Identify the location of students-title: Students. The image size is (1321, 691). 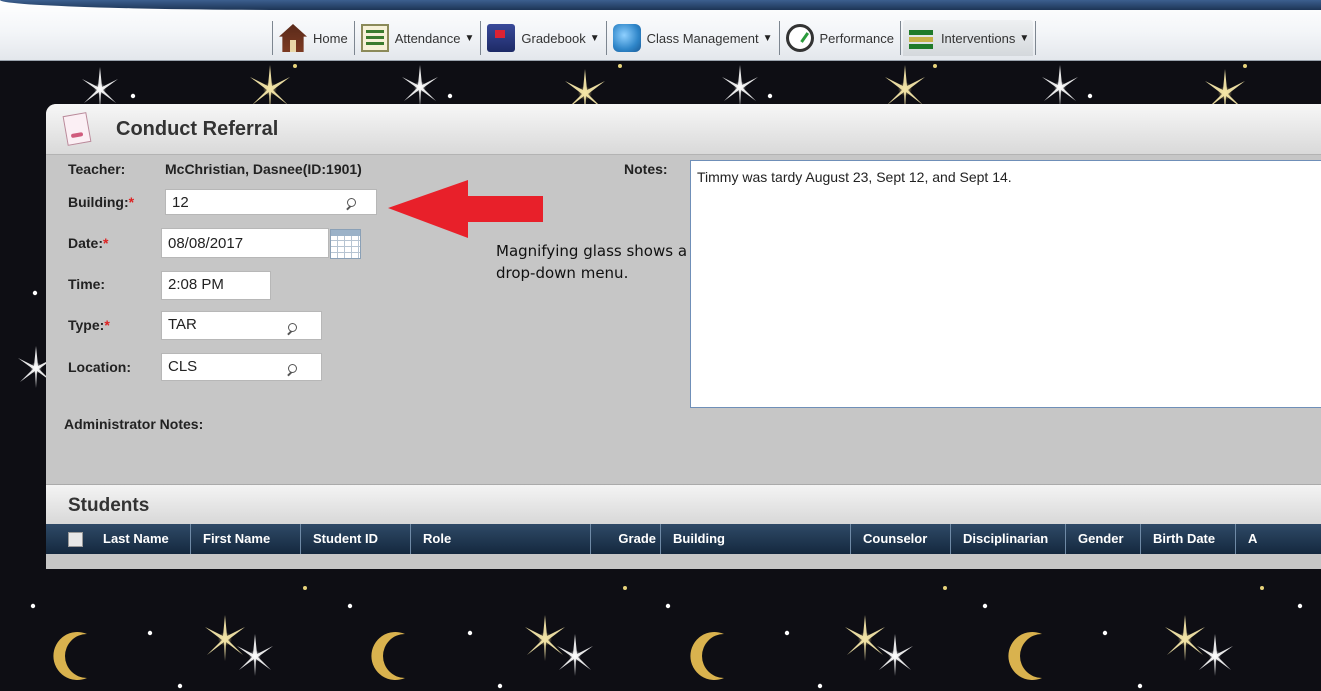
(109, 505).